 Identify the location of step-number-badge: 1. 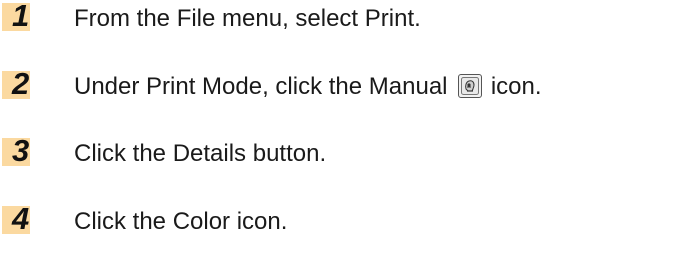
(16, 16).